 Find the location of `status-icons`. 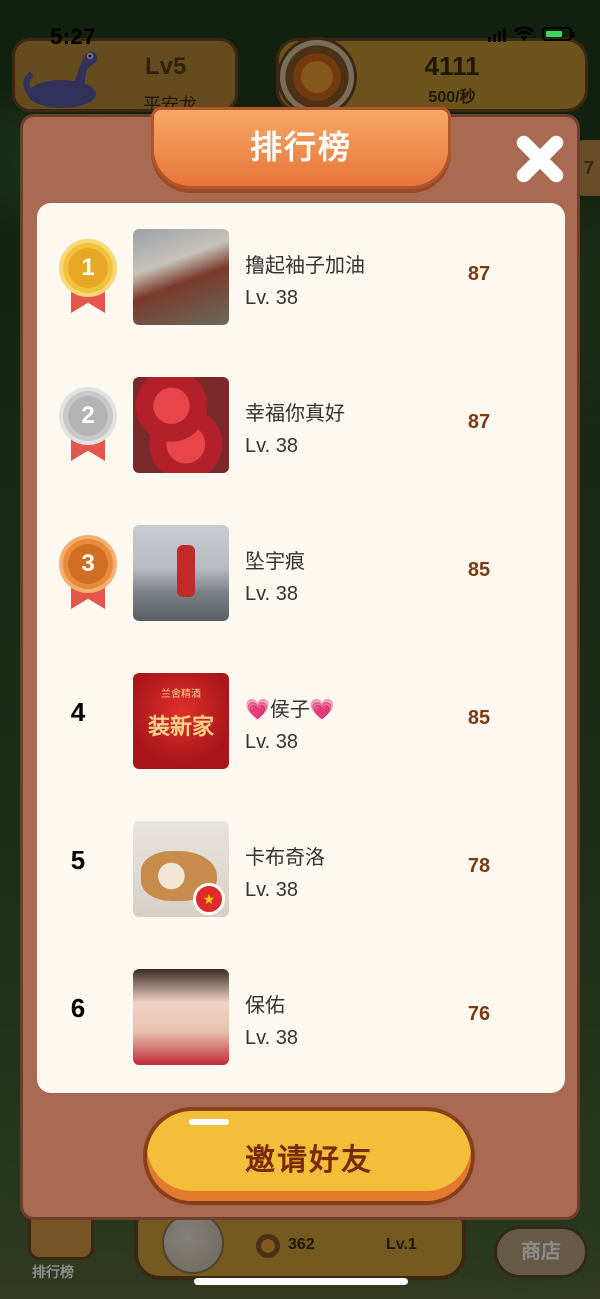

status-icons is located at coordinates (531, 34).